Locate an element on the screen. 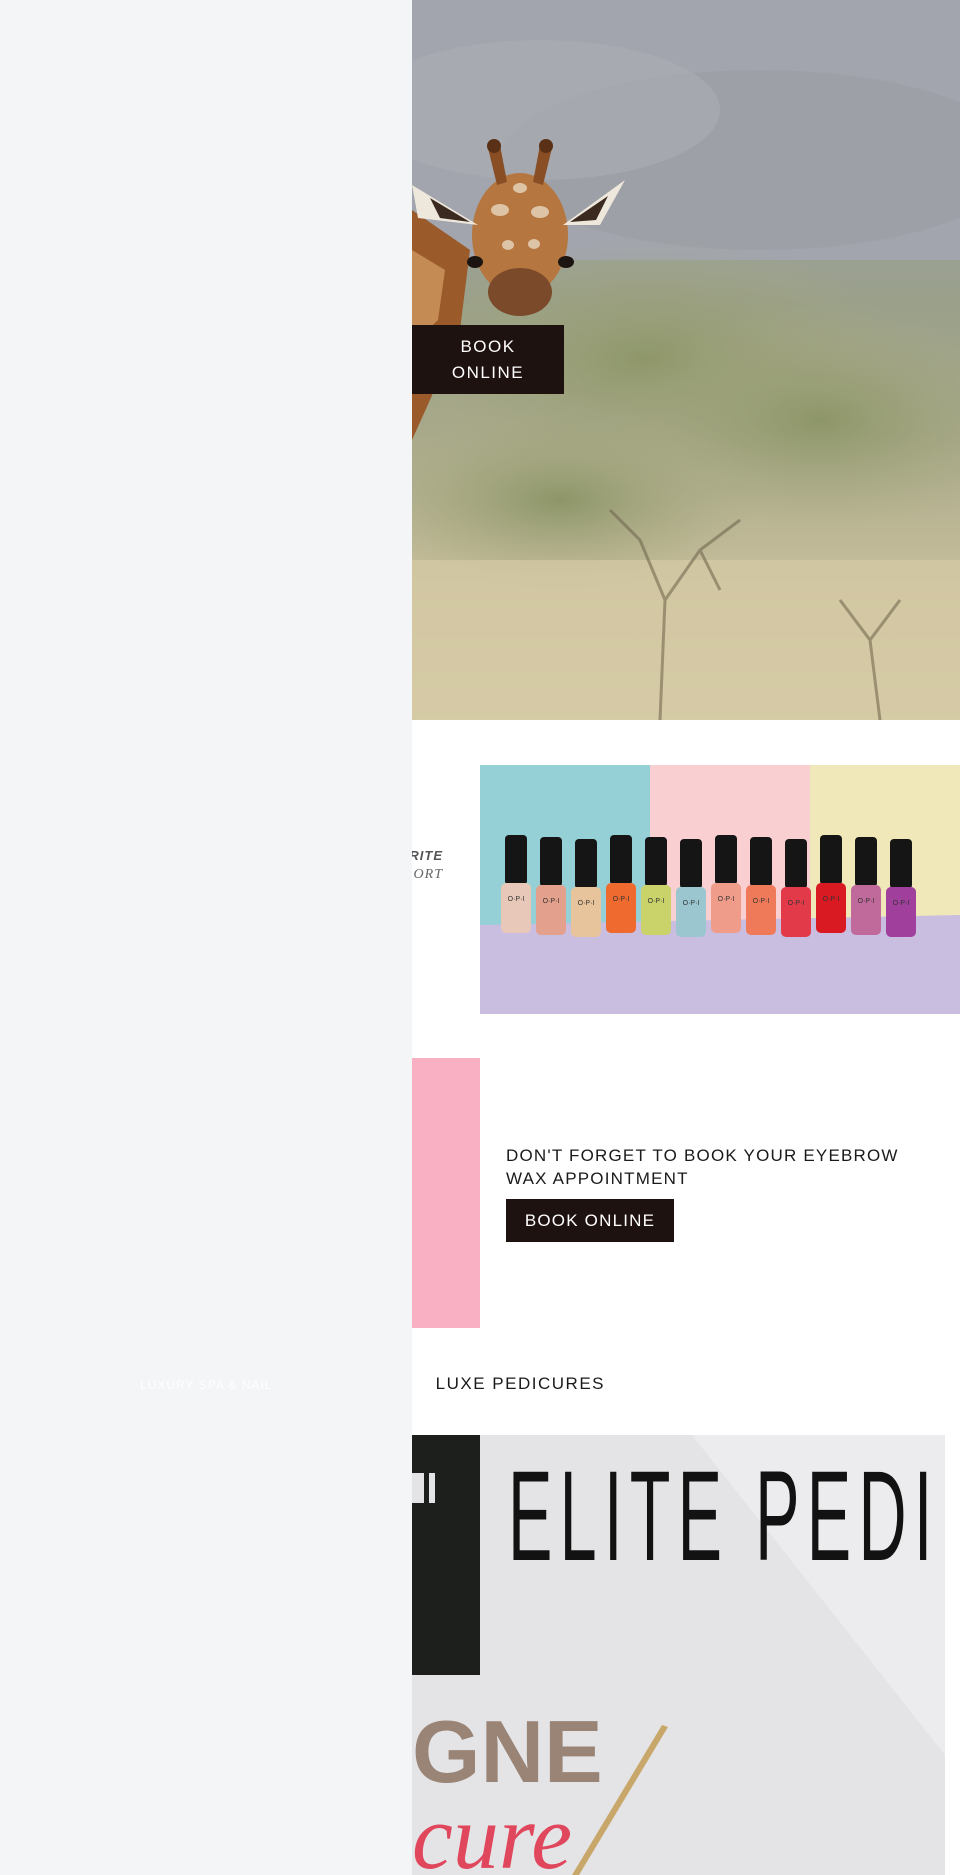 The height and width of the screenshot is (1875, 960). drawer-faint-text: LUXURY SPA & NAIL is located at coordinates (206, 1385).